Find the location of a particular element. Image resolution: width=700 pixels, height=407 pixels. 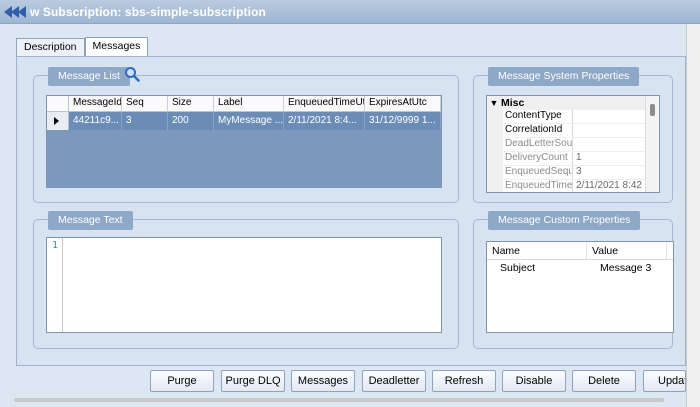

search-icon is located at coordinates (132, 74).